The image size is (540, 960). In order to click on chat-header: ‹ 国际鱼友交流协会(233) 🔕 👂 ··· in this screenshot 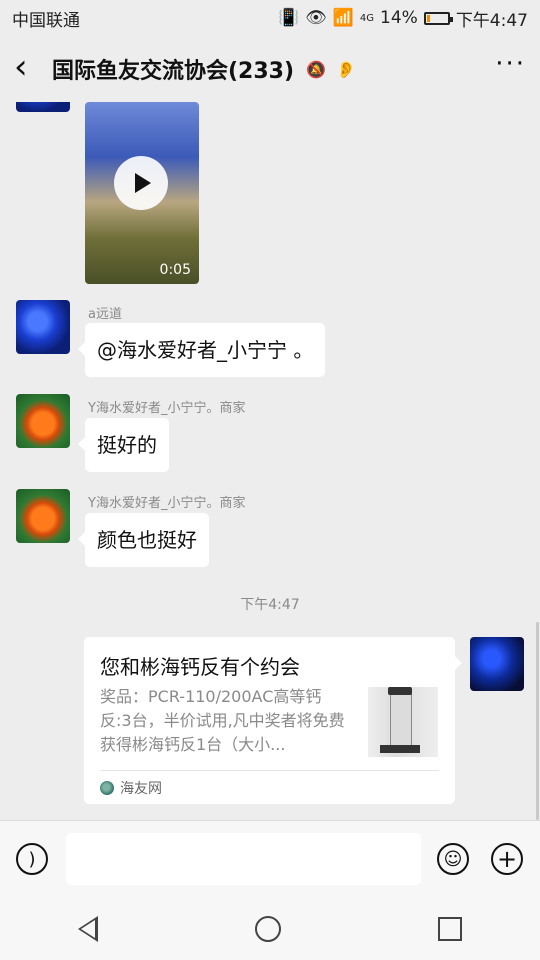, I will do `click(270, 69)`.